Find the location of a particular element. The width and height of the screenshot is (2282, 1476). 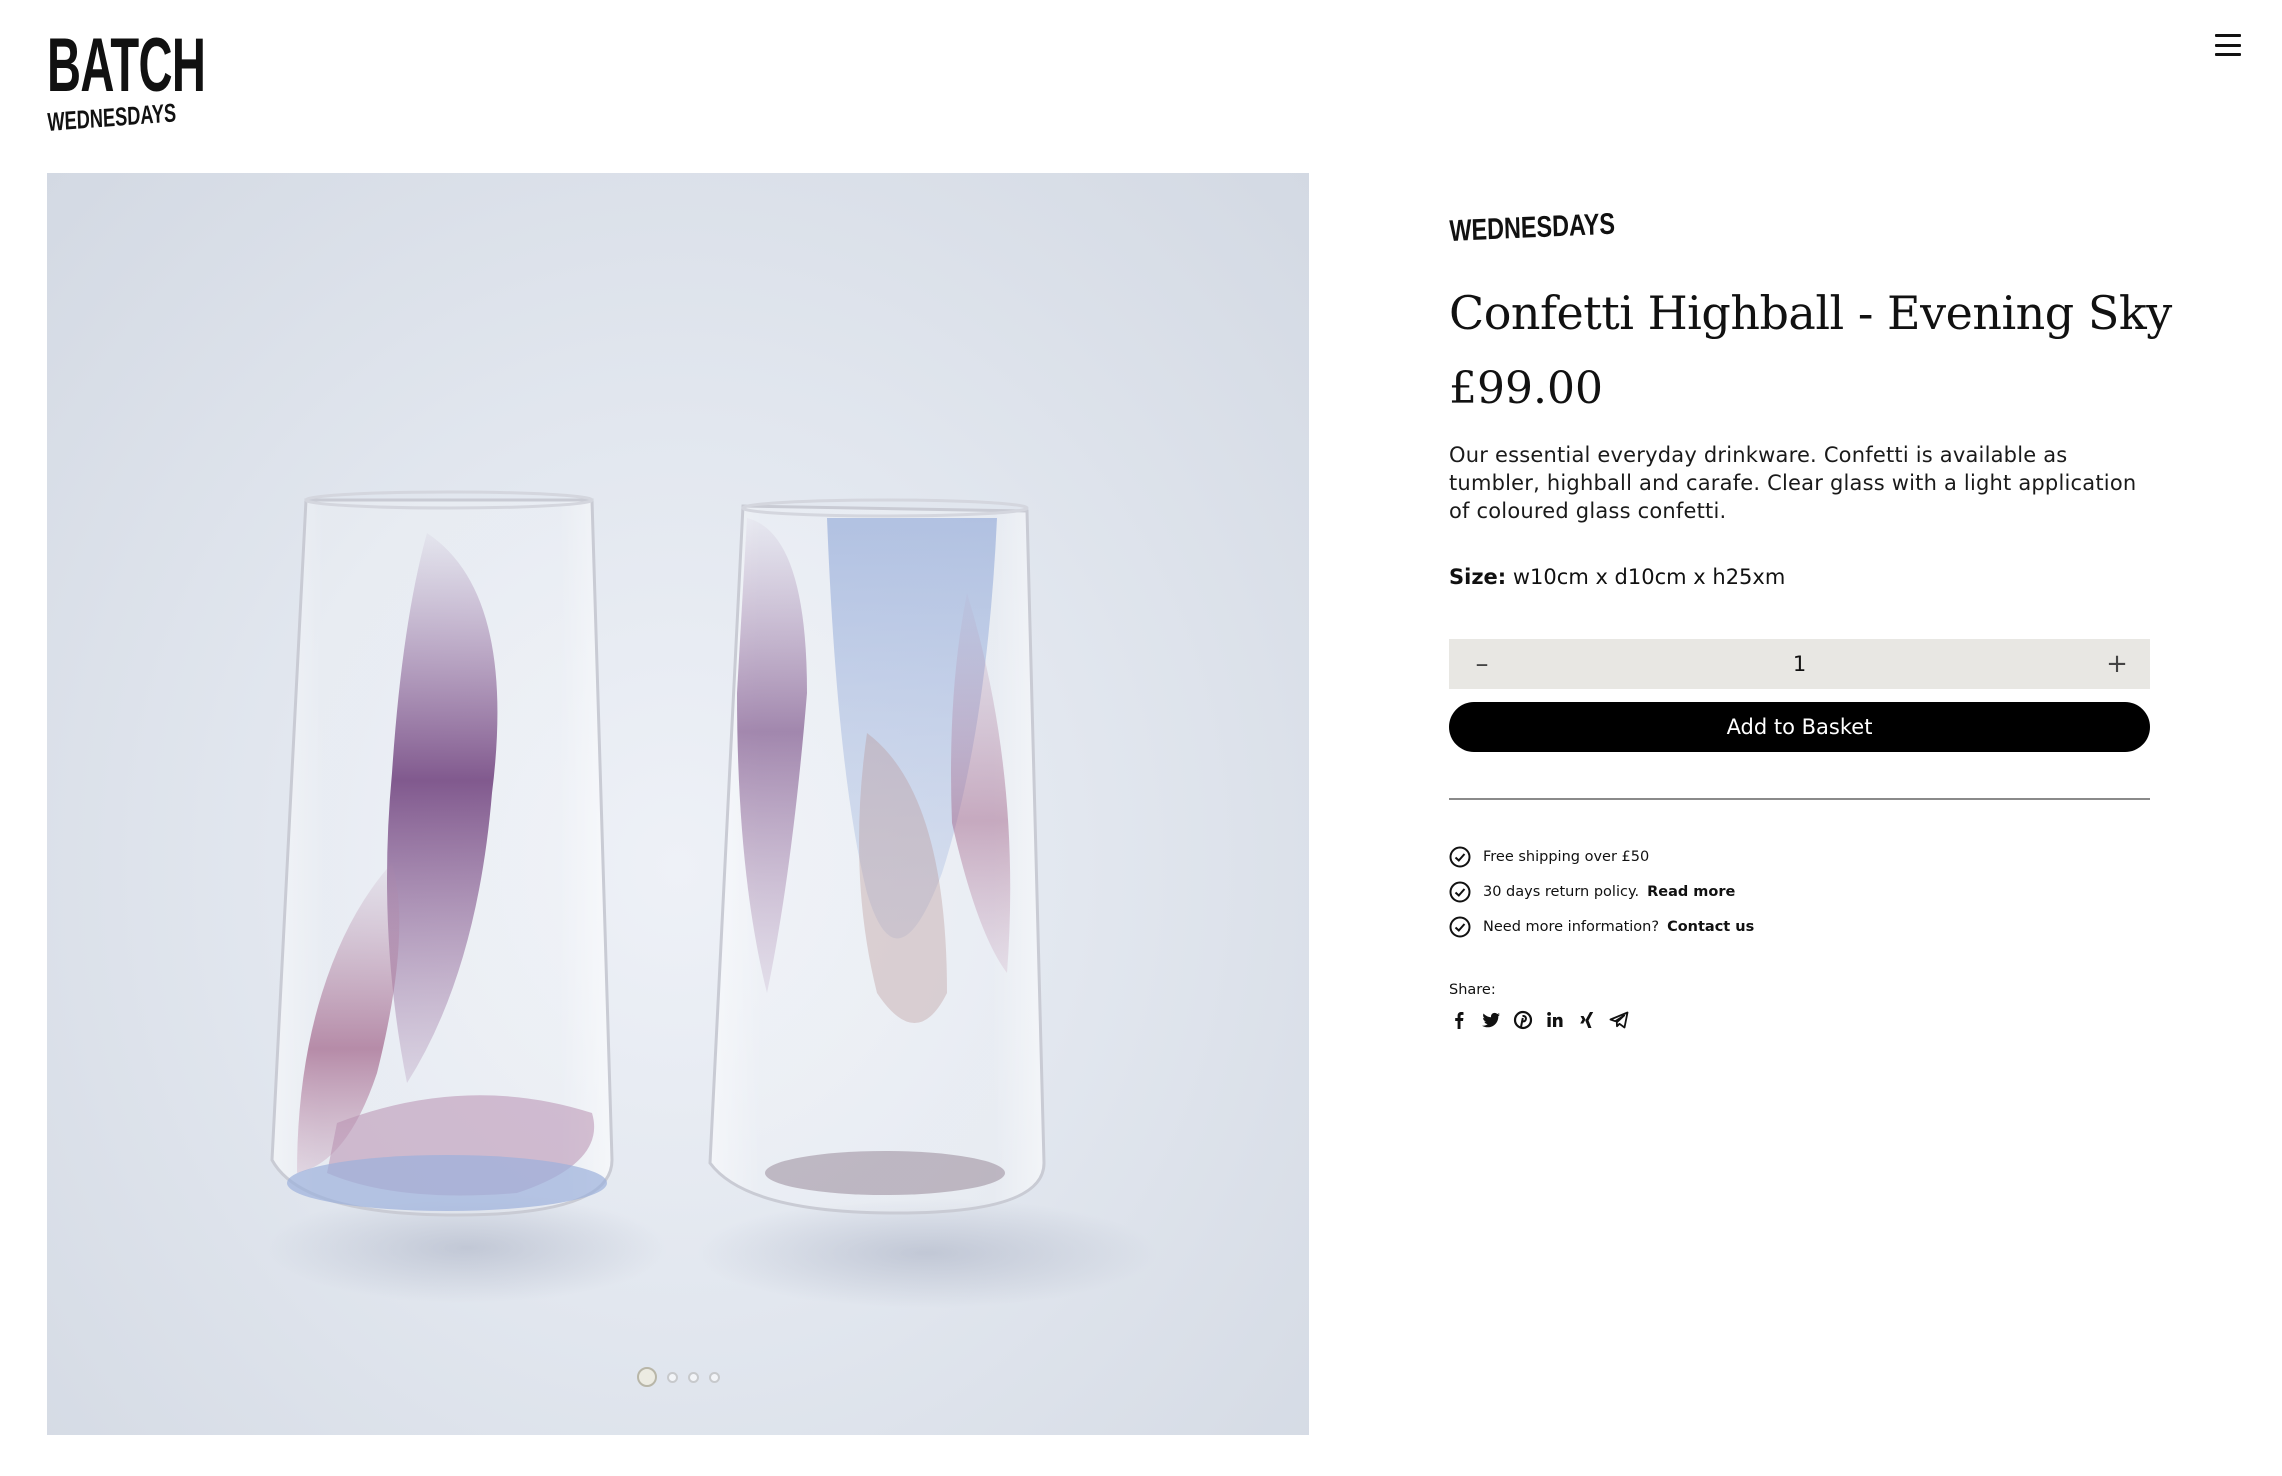

twitter-icon is located at coordinates (1491, 1020).